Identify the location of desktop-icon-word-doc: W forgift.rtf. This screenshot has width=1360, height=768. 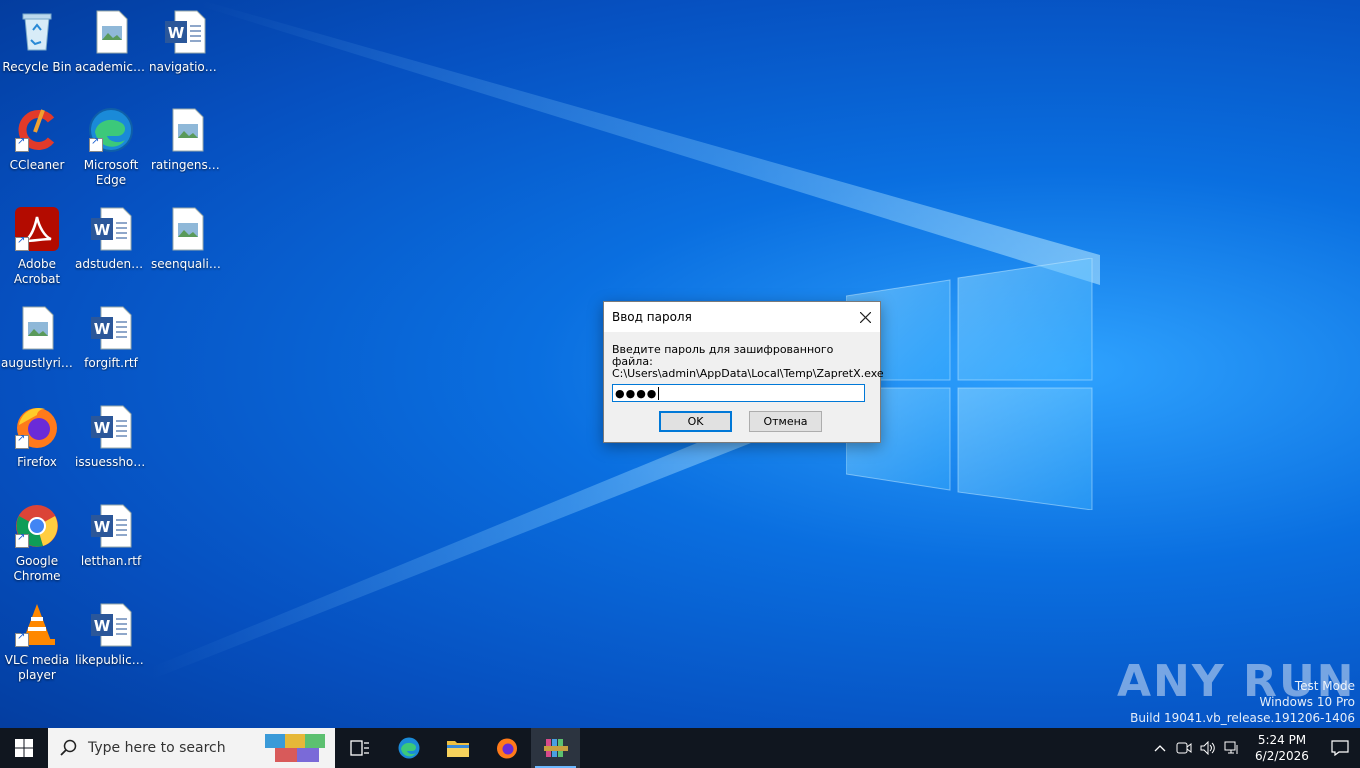
(111, 337).